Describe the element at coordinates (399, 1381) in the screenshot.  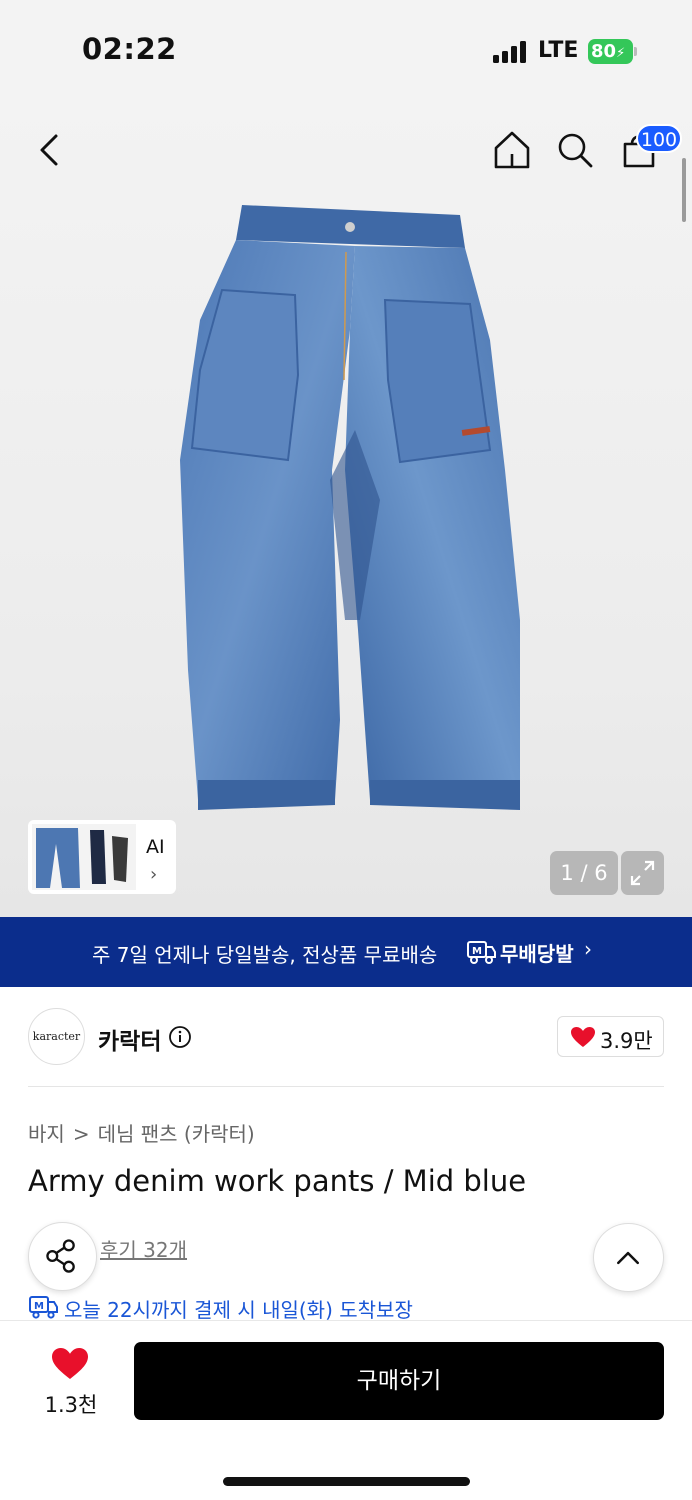
I see `buy-button: 구매하기` at that location.